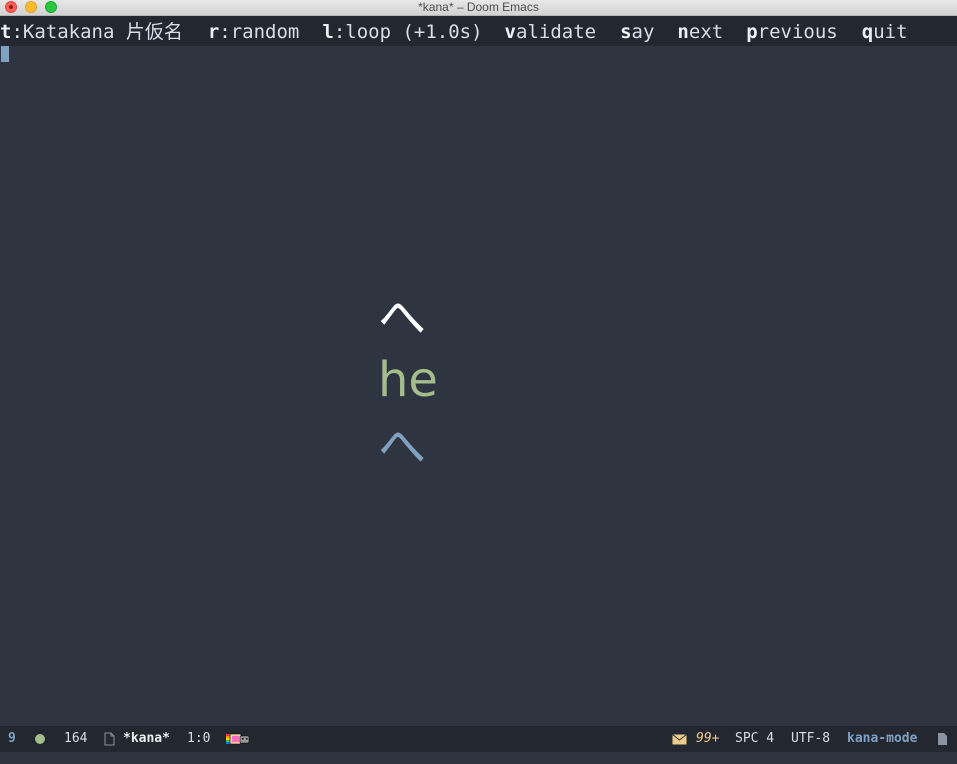 The width and height of the screenshot is (957, 764). Describe the element at coordinates (637, 32) in the screenshot. I see `header-item-say: say` at that location.